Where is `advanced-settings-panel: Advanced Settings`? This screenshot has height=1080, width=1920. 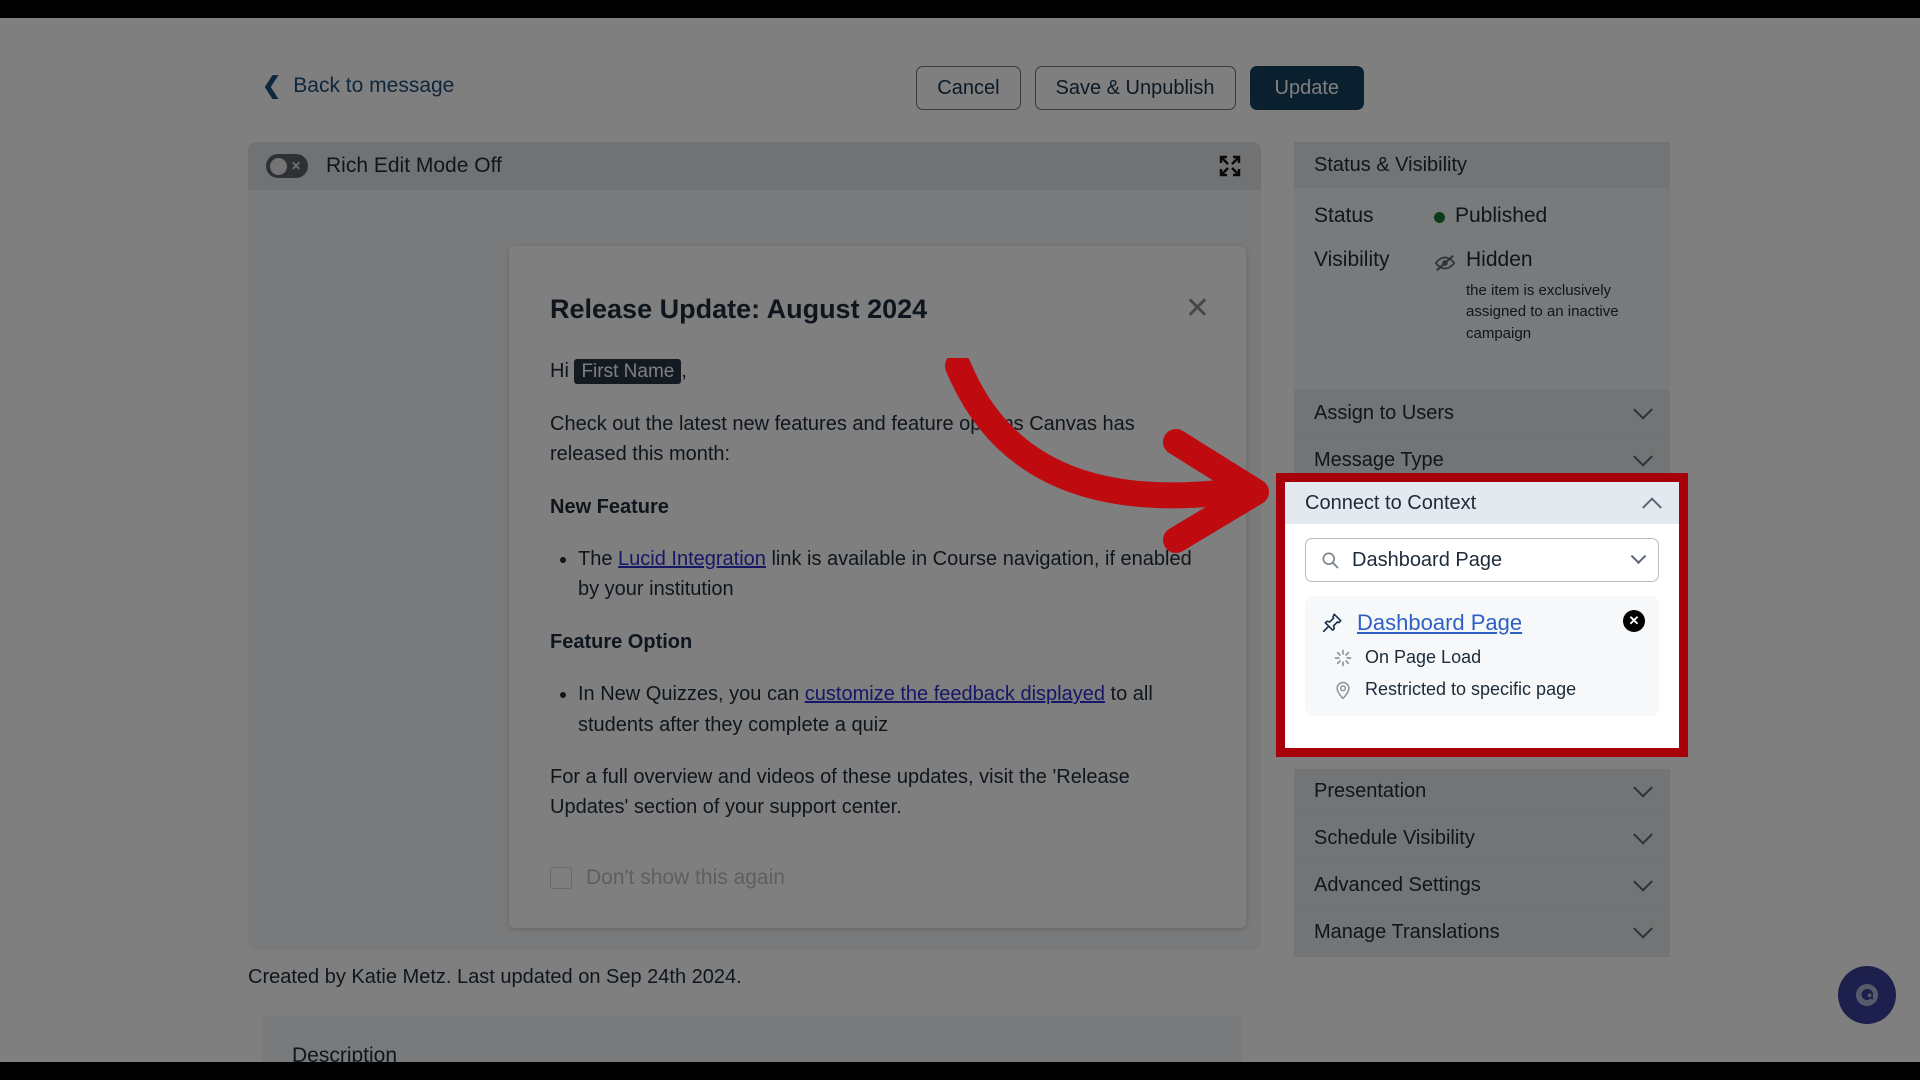 advanced-settings-panel: Advanced Settings is located at coordinates (1482, 886).